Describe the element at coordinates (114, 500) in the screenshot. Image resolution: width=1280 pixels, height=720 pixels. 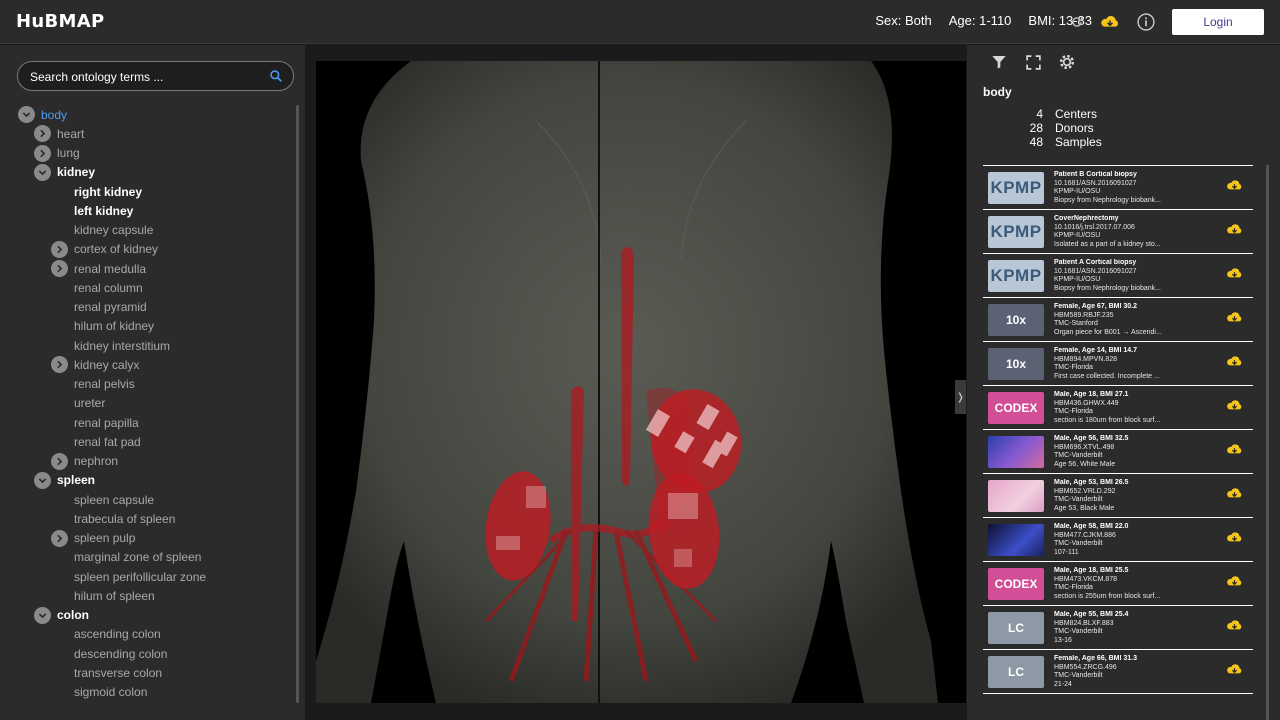
I see `tree-node-label: spleen capsule` at that location.